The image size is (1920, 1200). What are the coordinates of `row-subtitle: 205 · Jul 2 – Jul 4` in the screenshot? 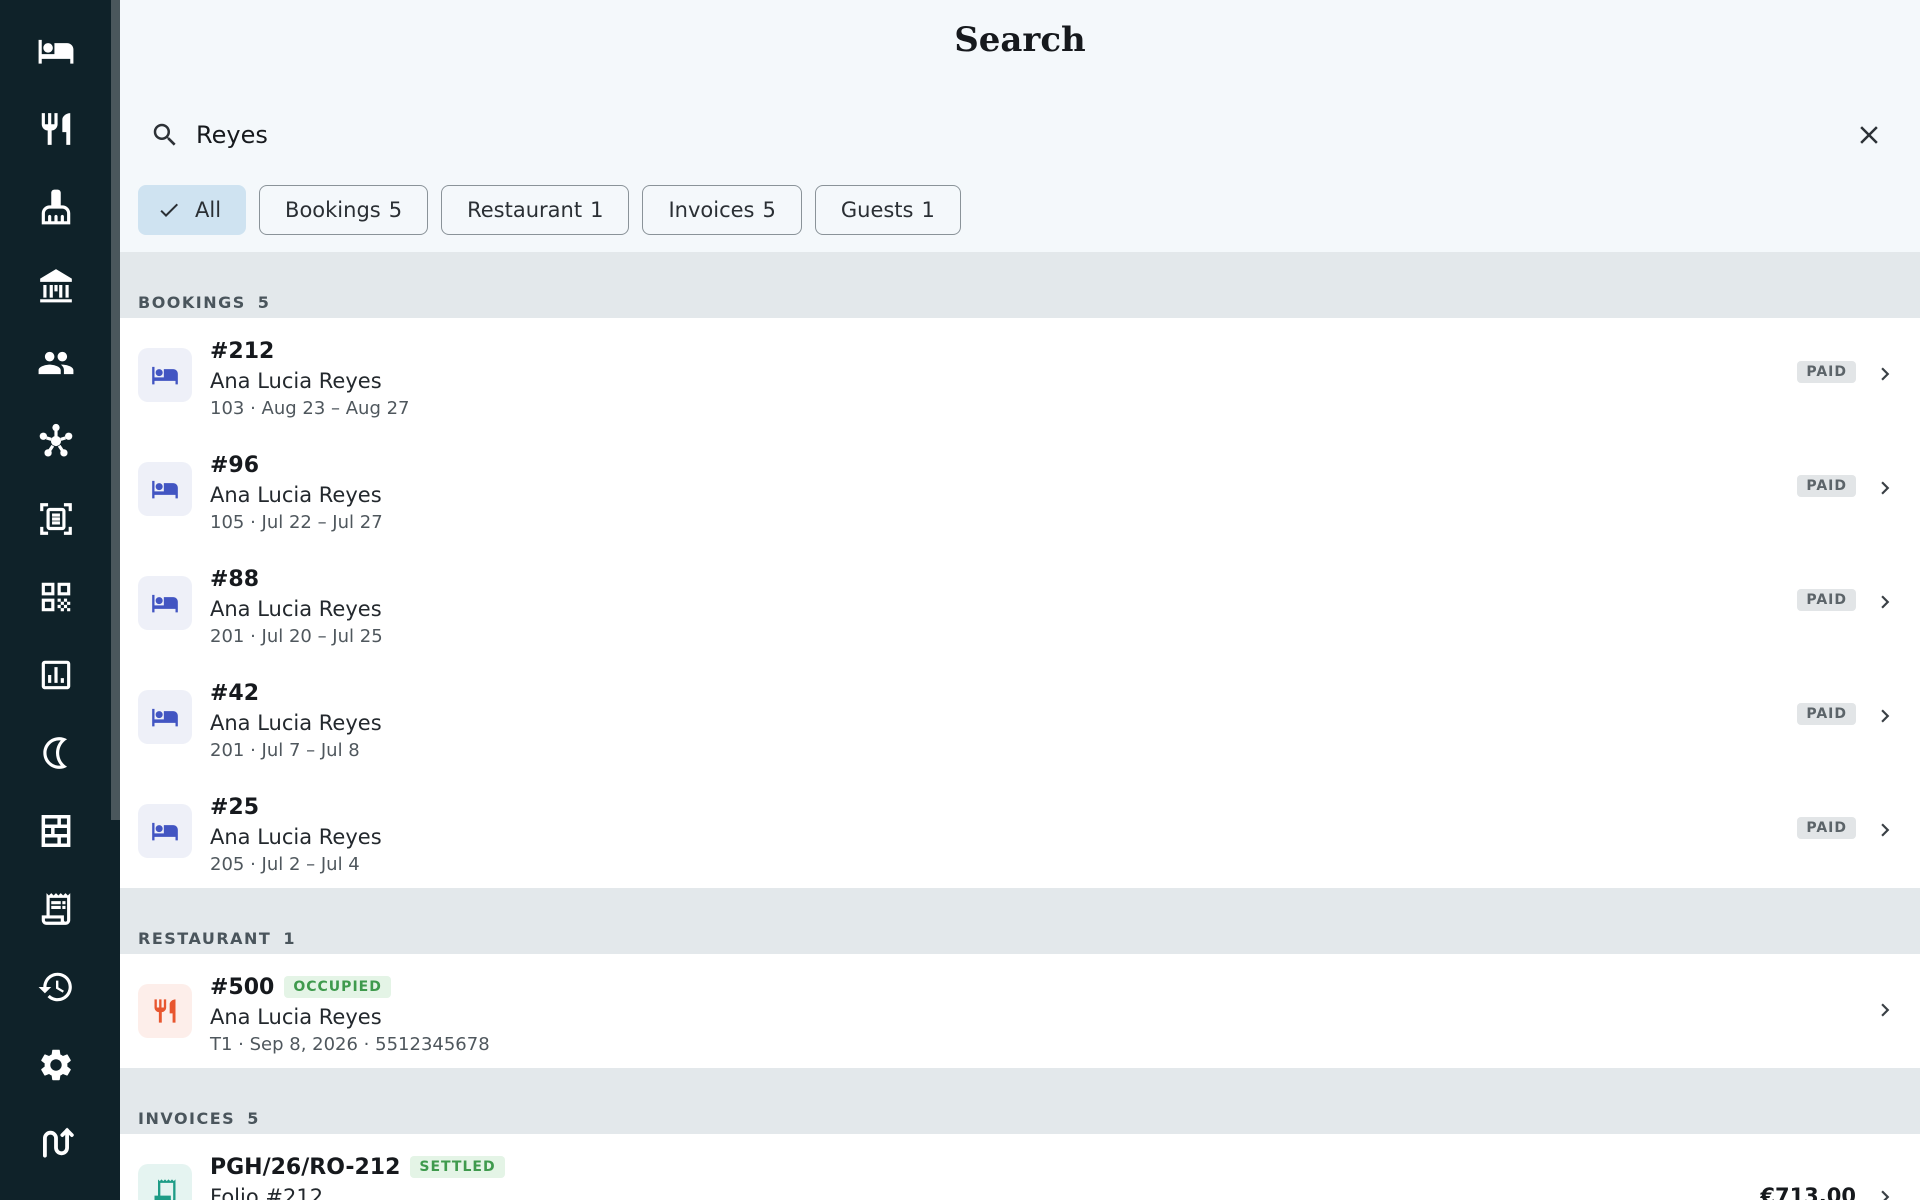 It's located at (285, 864).